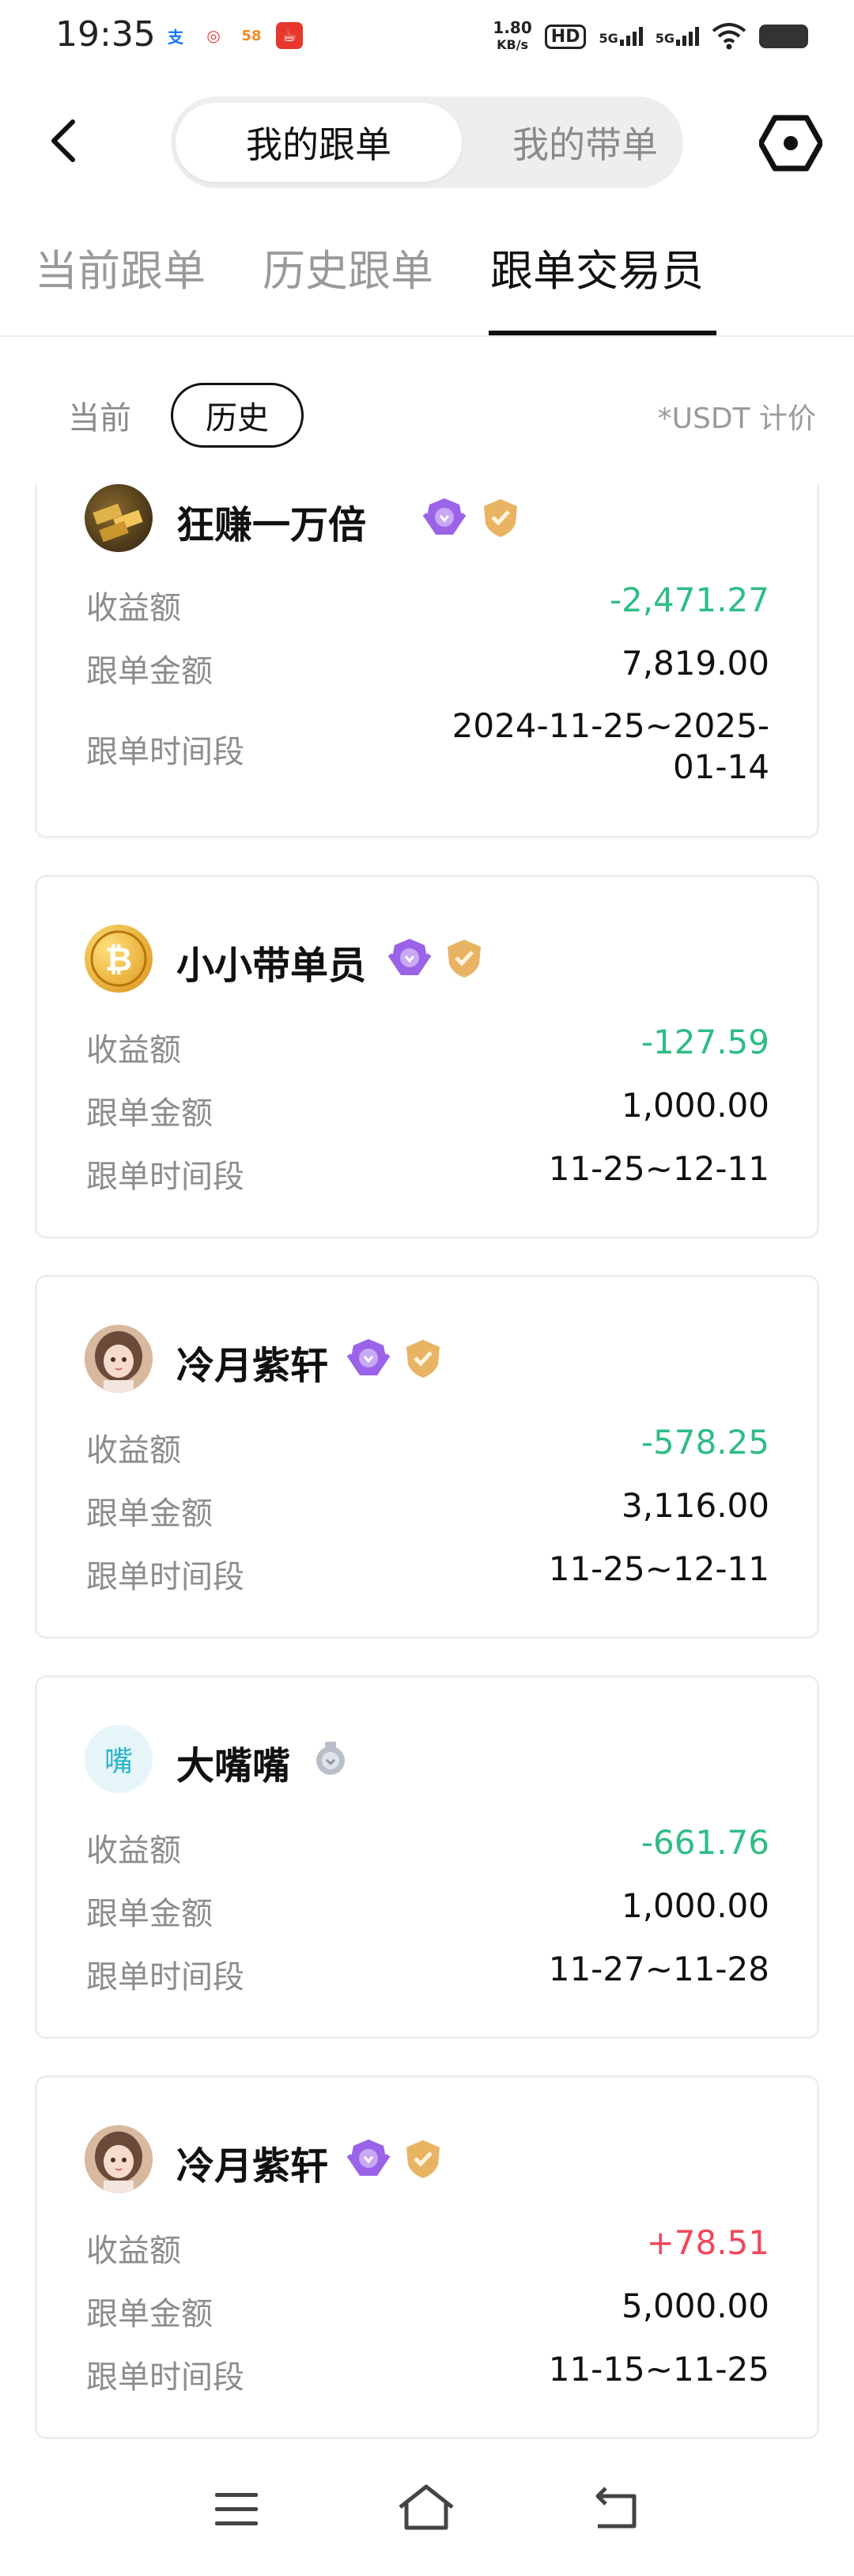 The image size is (854, 2576). What do you see at coordinates (348, 267) in the screenshot?
I see `tab-history-follow: 历史跟单` at bounding box center [348, 267].